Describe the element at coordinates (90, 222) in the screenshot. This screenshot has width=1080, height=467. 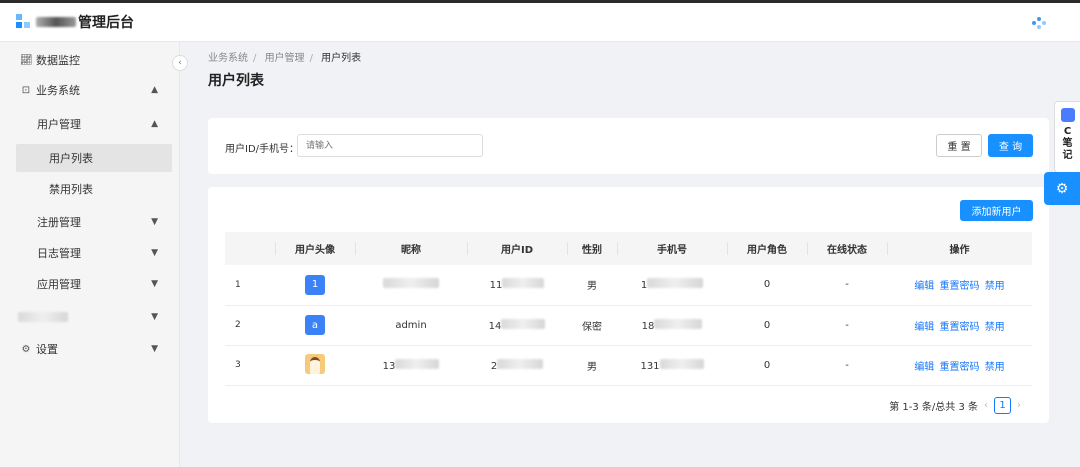
I see `sidebar-item-register-mgmt: 注册管理 ▼` at that location.